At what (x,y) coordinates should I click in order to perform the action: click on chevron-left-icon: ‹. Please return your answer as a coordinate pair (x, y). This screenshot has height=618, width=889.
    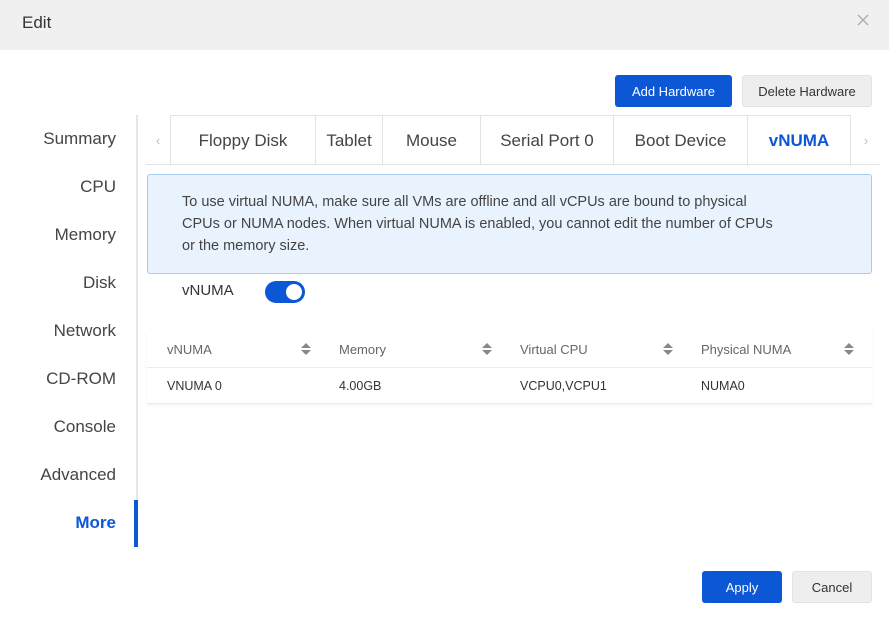
    Looking at the image, I should click on (158, 140).